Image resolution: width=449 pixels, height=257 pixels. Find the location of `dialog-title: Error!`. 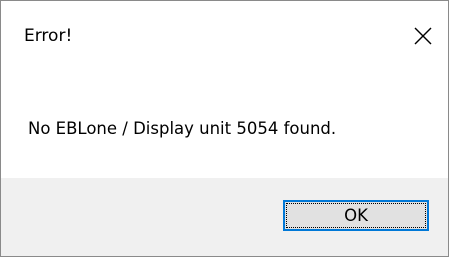

dialog-title: Error! is located at coordinates (48, 36).